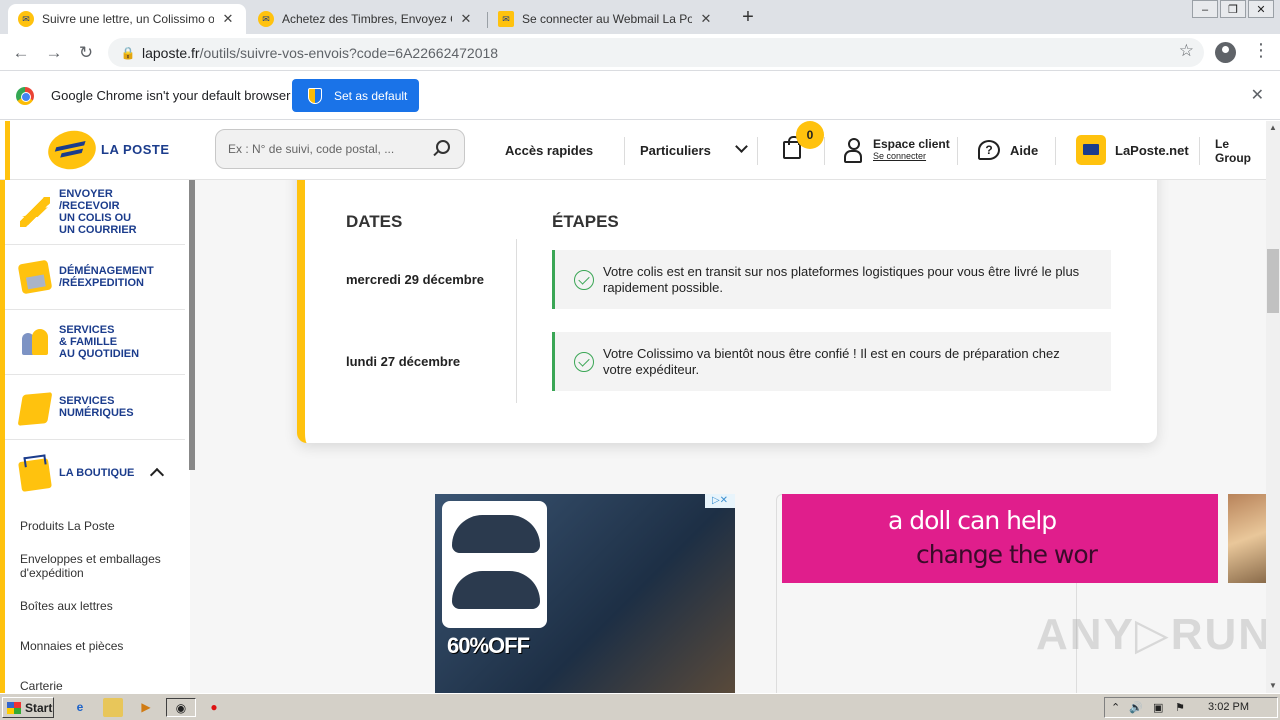 The width and height of the screenshot is (1280, 720). What do you see at coordinates (21, 53) in the screenshot?
I see `back-icon: ←` at bounding box center [21, 53].